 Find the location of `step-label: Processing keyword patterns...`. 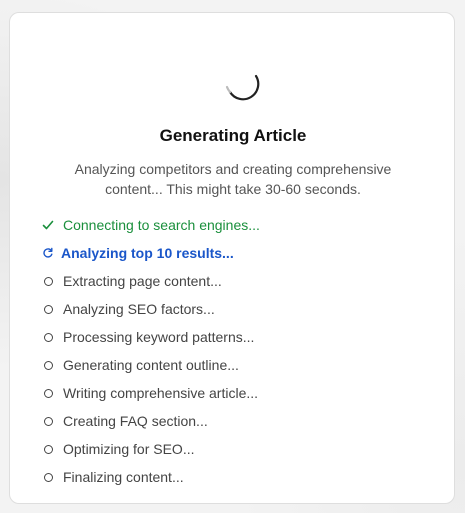

step-label: Processing keyword patterns... is located at coordinates (159, 337).